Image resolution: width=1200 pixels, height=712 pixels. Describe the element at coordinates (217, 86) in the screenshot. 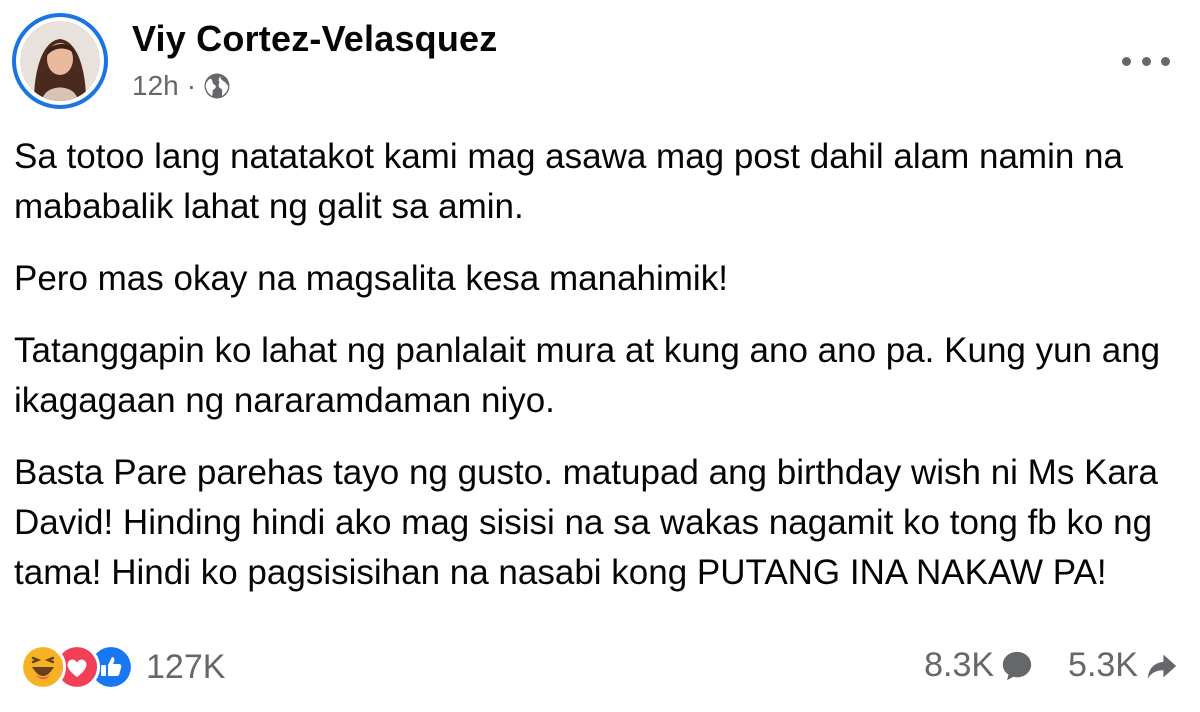

I see `globe-icon` at that location.